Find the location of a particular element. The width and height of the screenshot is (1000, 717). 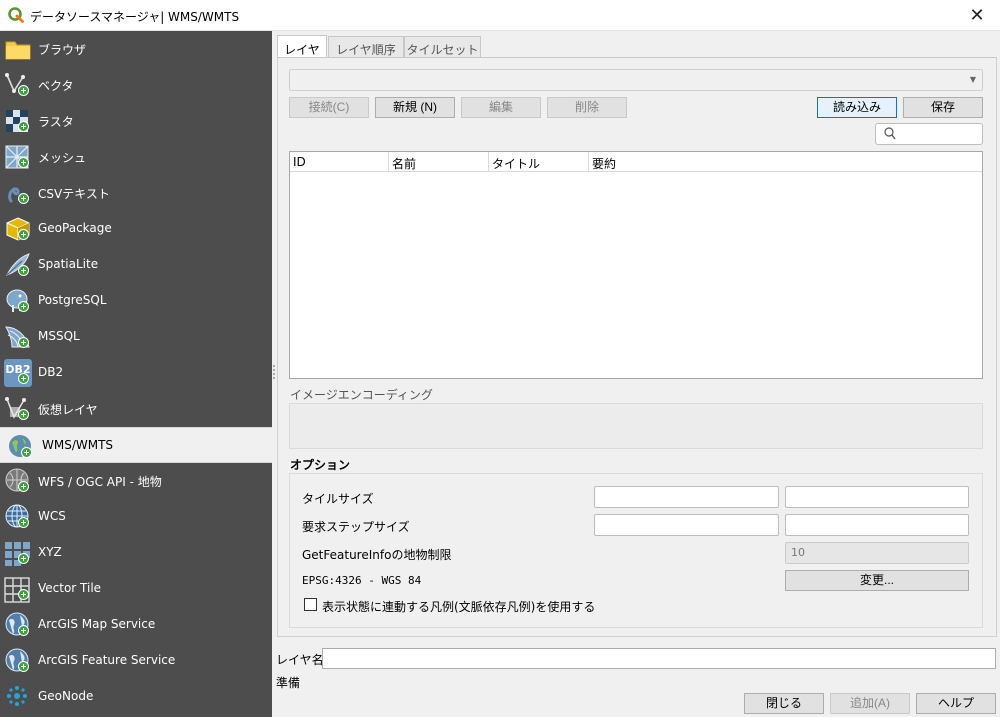

load-connections-button: 読み込み is located at coordinates (857, 107).